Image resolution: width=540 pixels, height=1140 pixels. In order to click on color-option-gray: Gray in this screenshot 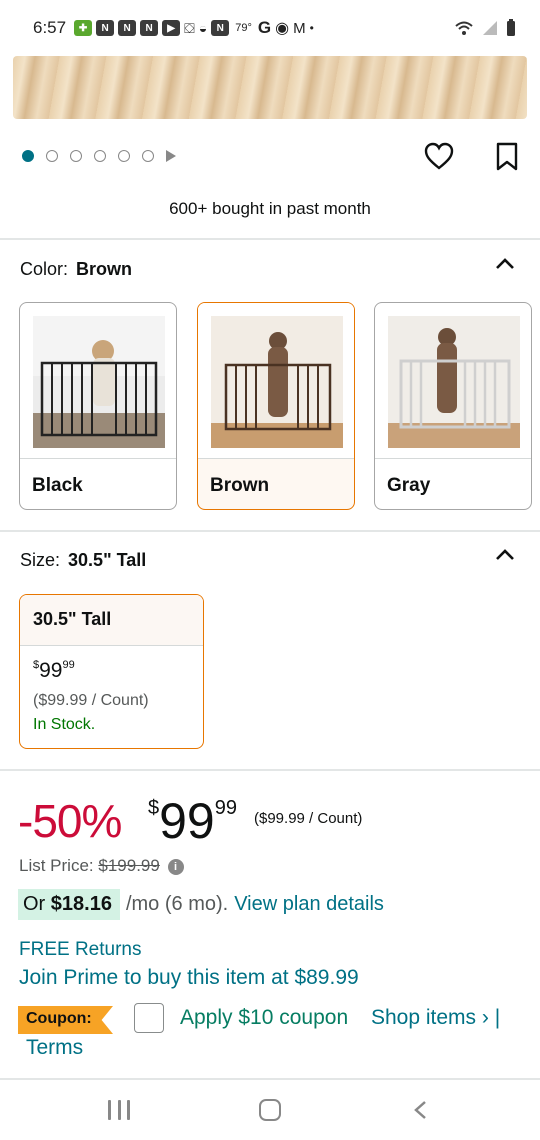, I will do `click(453, 406)`.